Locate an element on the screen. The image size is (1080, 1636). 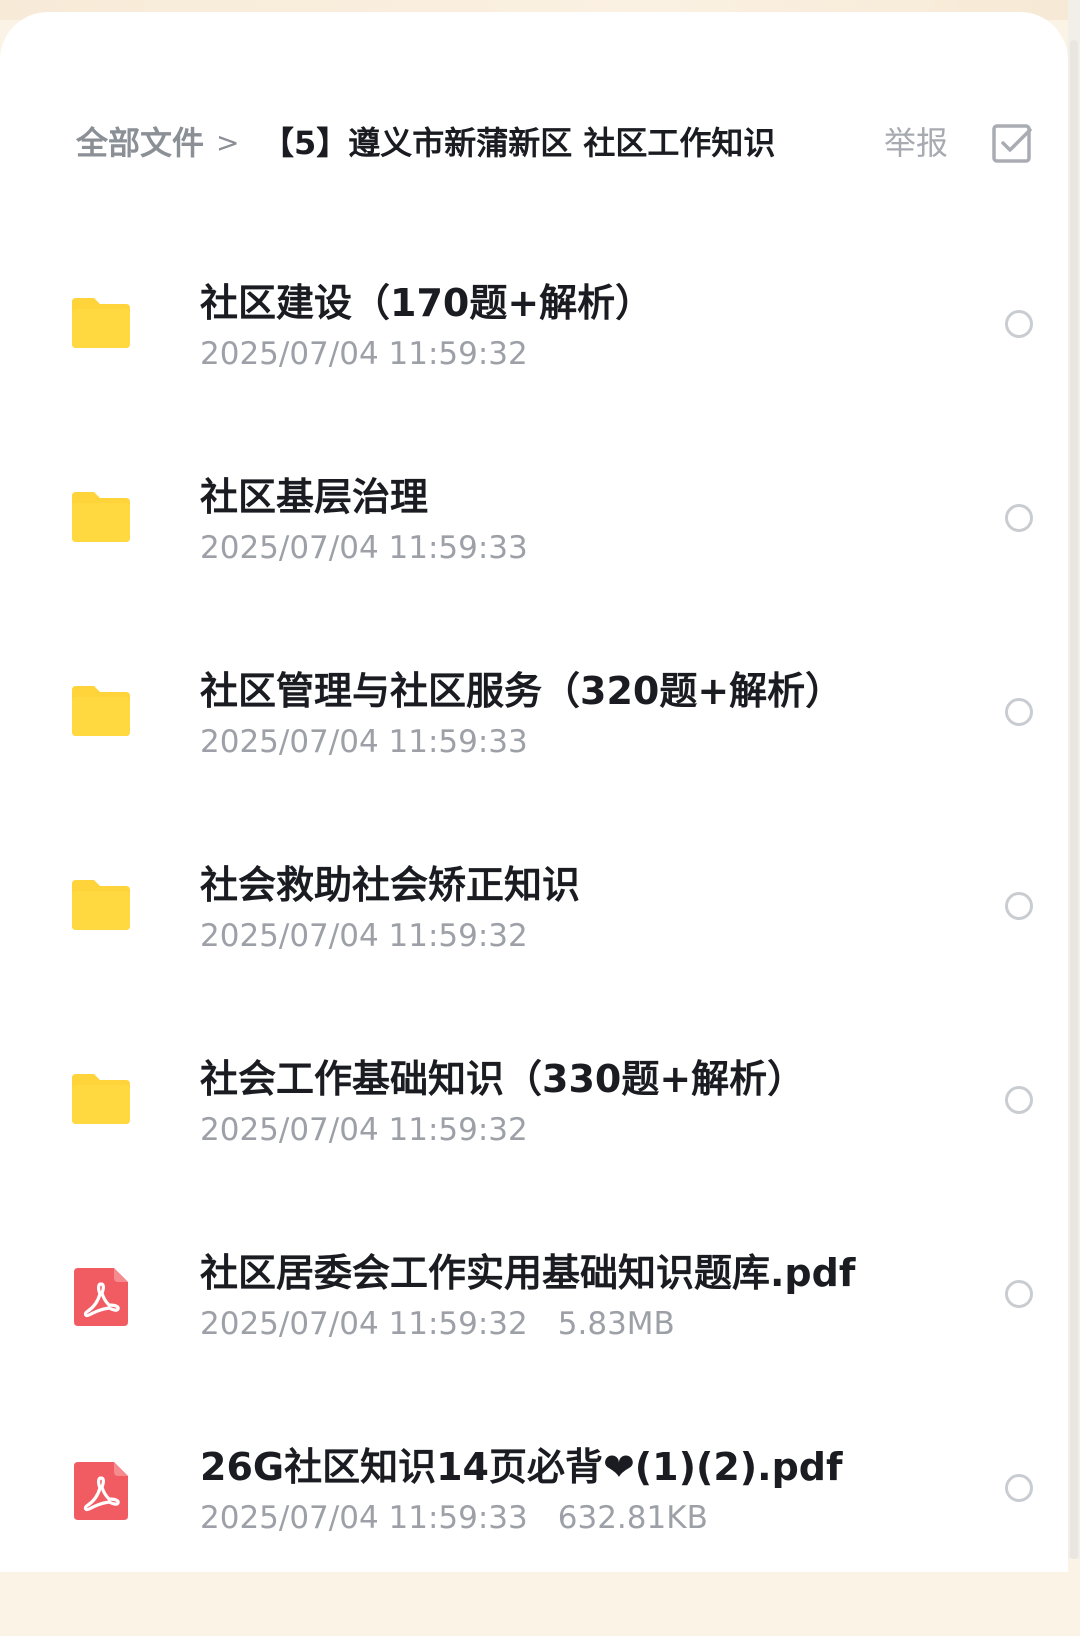
file-meta: 2025/07/04 11:59:33 632.81KB is located at coordinates (454, 1518).